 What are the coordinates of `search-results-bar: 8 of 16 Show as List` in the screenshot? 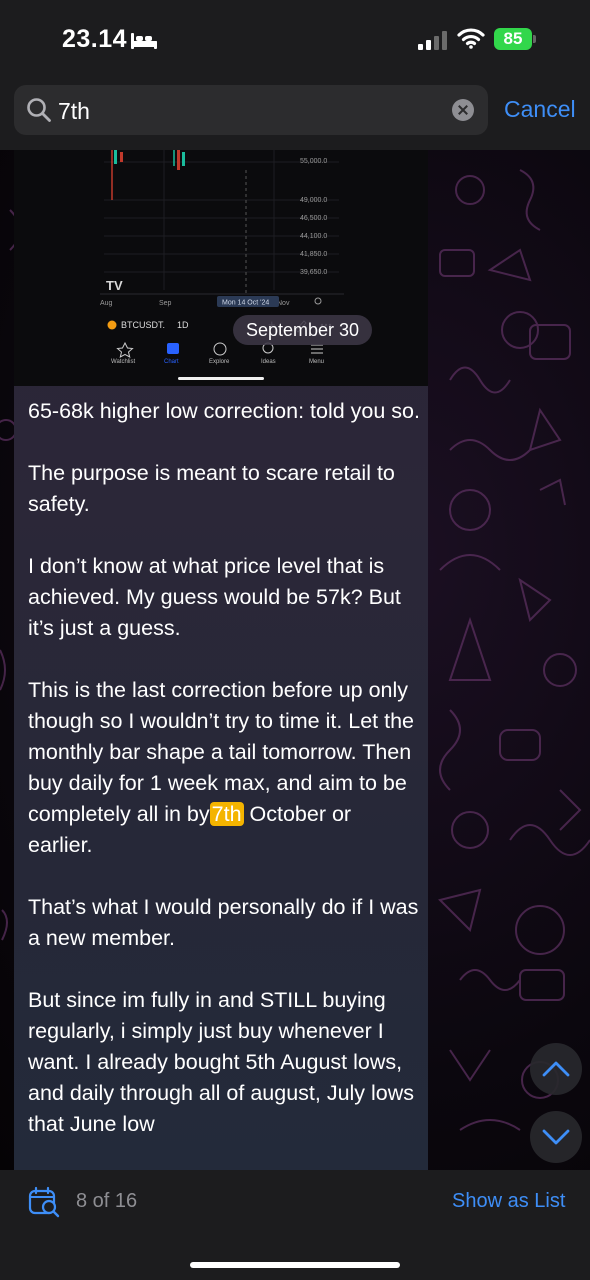 It's located at (295, 1225).